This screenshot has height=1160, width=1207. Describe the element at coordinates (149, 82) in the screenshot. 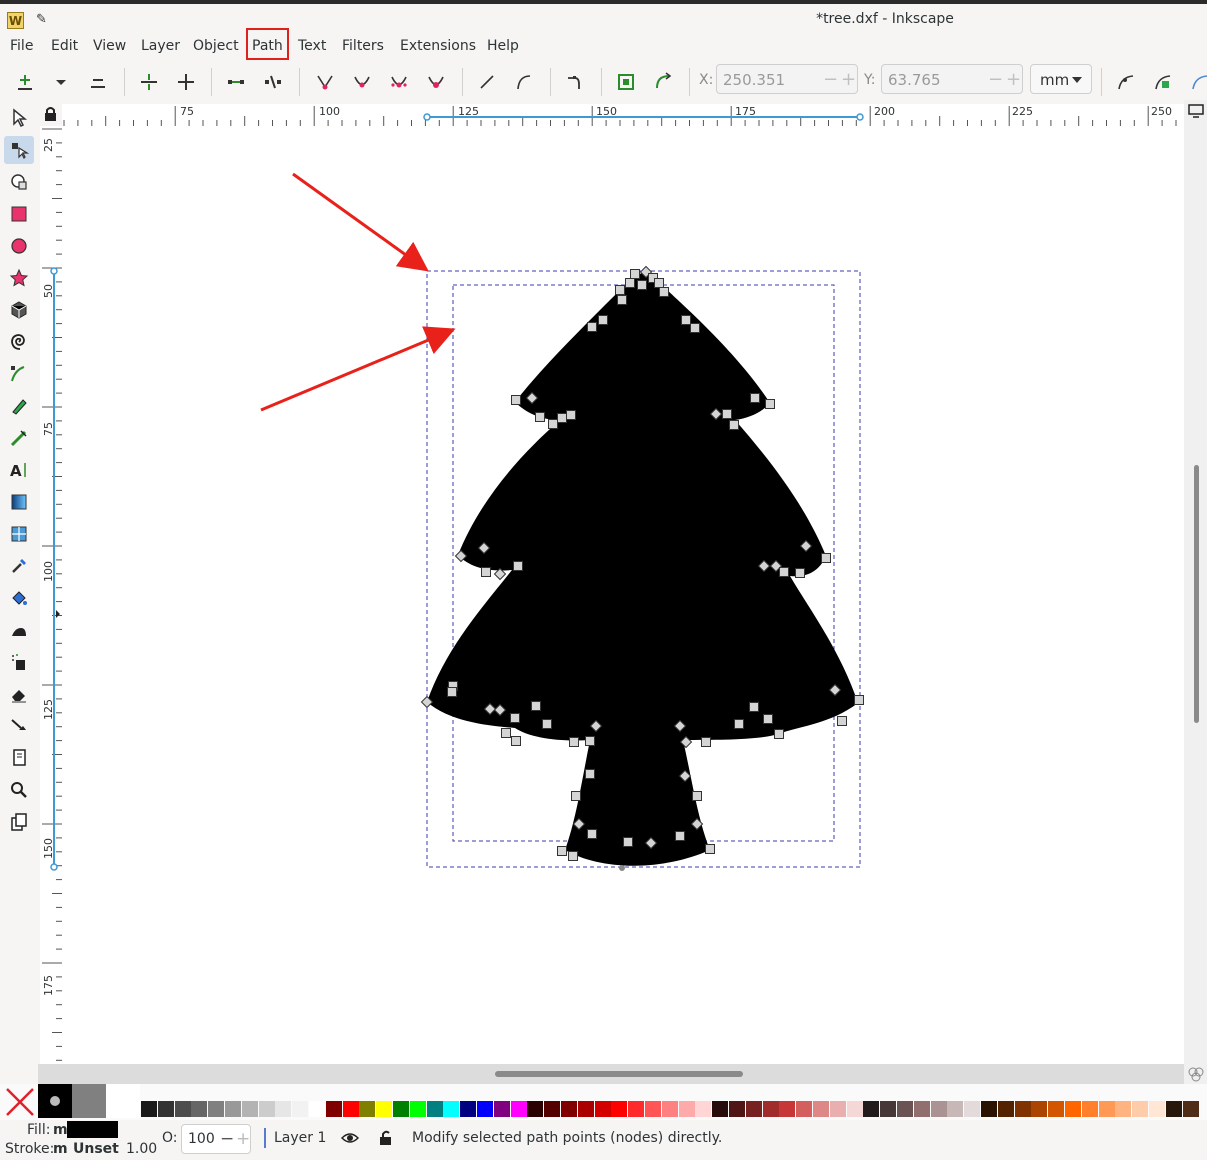

I see `join-nodes-icon` at that location.